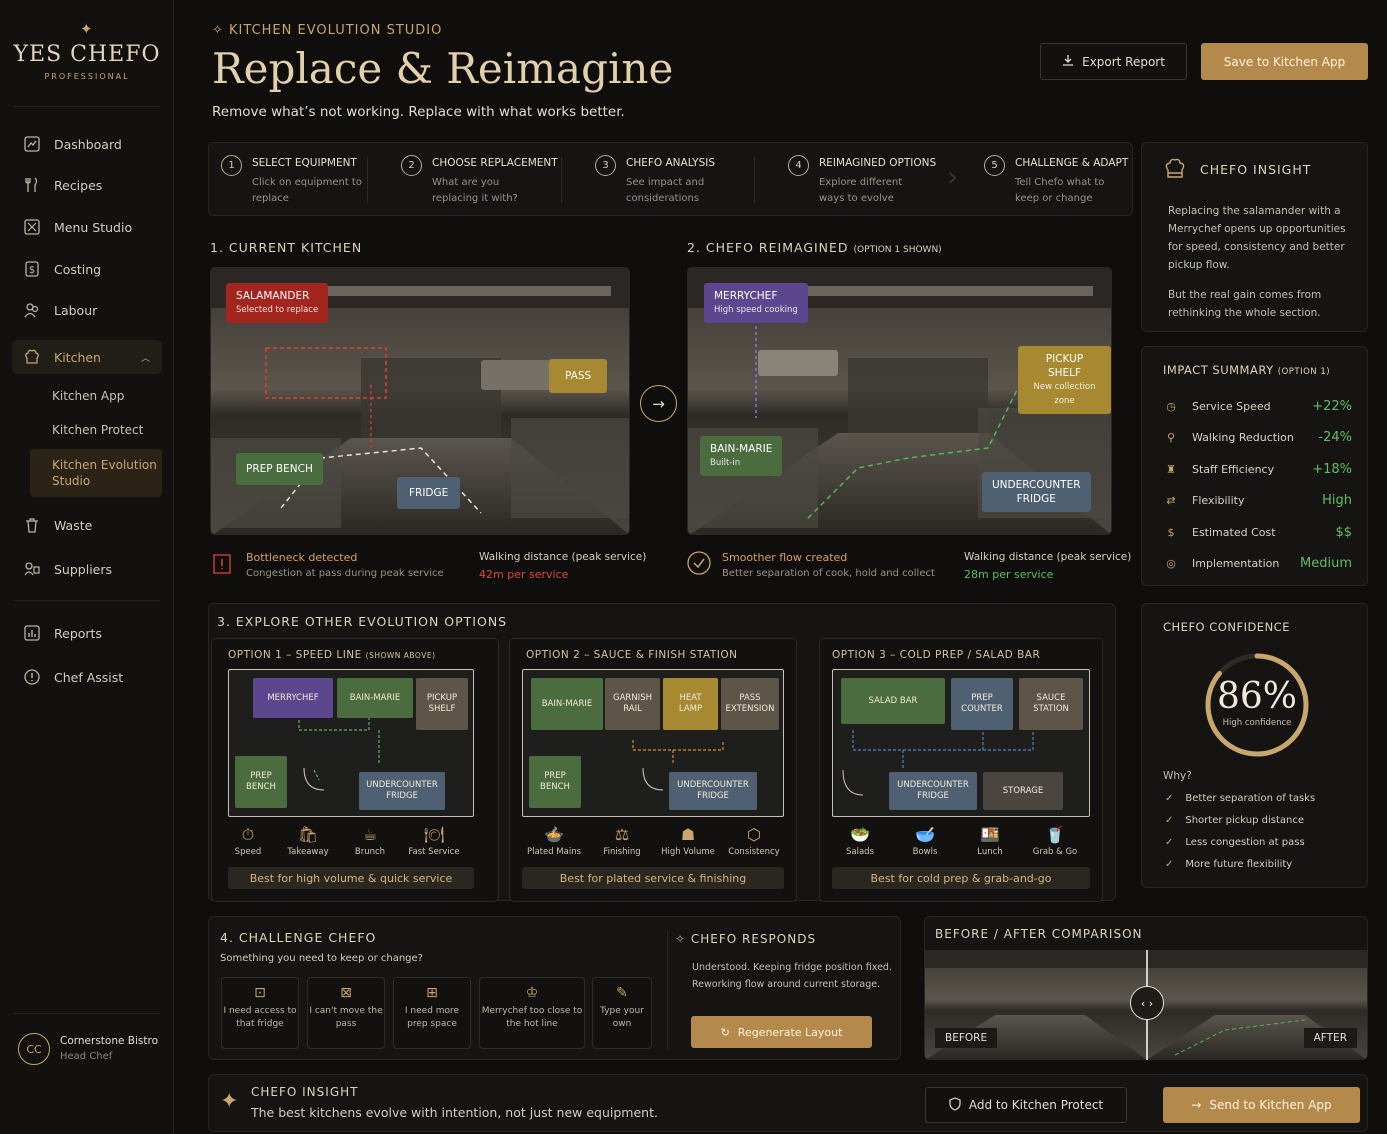 This screenshot has width=1387, height=1134. I want to click on nav-menu-studio: Menu Studio, so click(87, 227).